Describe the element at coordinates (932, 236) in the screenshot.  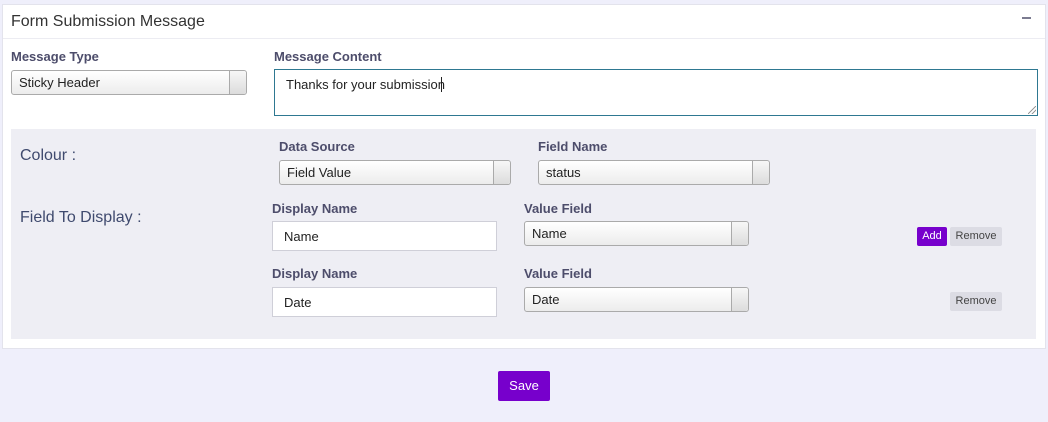
I see `add-field-button: Add` at that location.